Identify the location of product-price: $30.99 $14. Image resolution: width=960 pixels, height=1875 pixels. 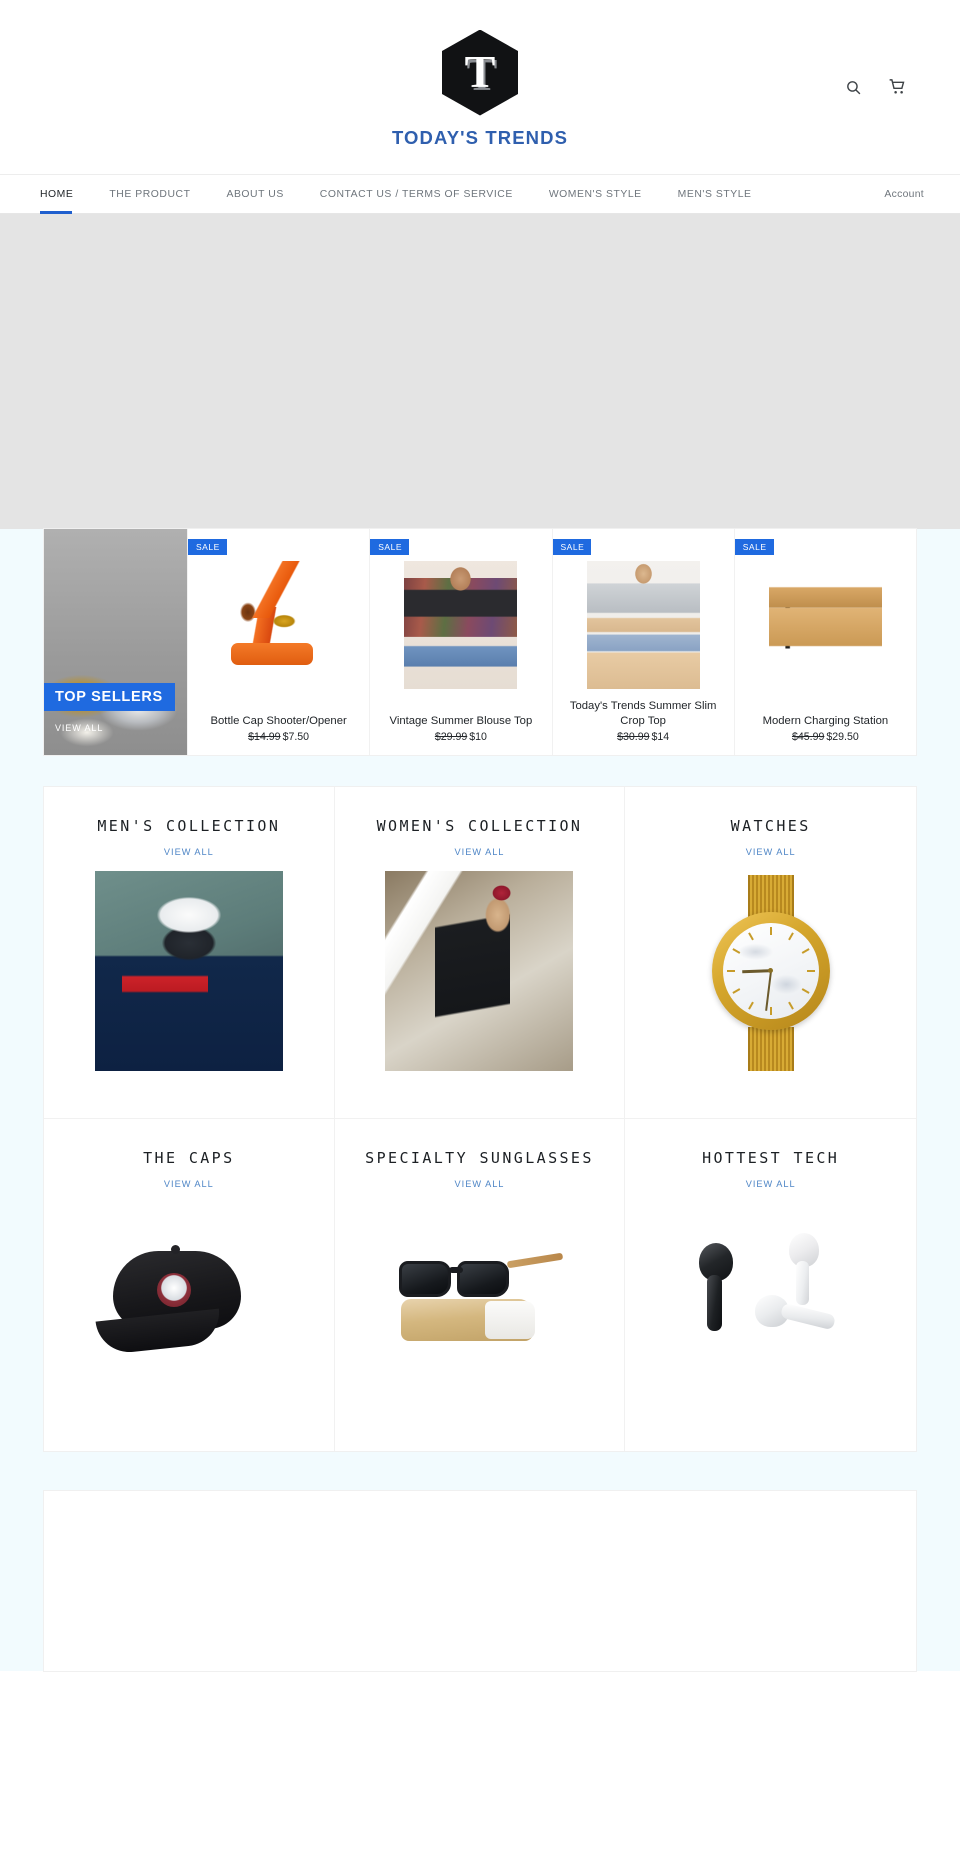
(643, 737).